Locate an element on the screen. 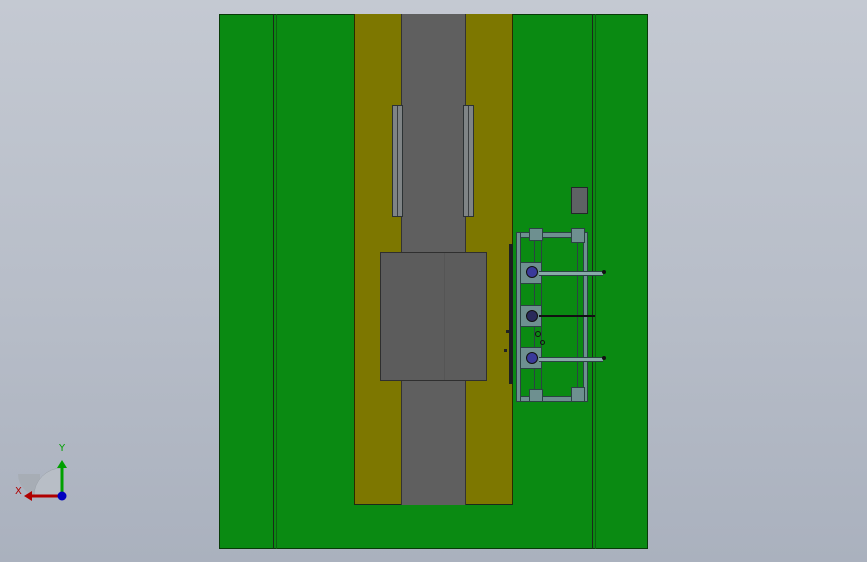 This screenshot has height=562, width=867. axis-y-label: Y is located at coordinates (62, 448).